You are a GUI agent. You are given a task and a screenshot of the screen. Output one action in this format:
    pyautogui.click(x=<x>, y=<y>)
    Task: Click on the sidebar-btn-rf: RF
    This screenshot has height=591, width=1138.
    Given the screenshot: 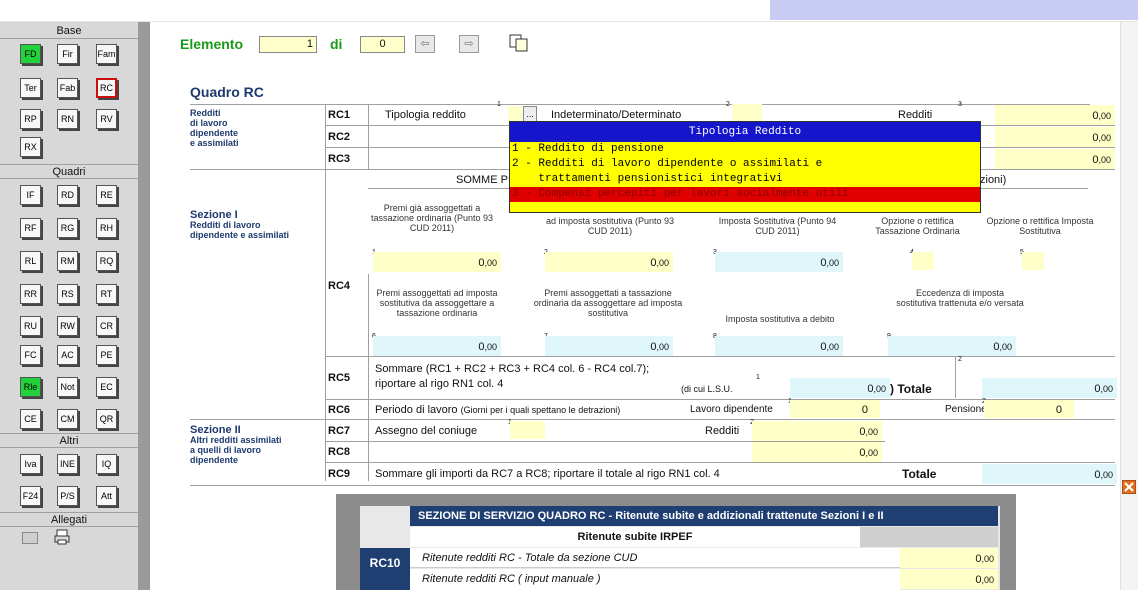 What is the action you would take?
    pyautogui.click(x=30, y=228)
    